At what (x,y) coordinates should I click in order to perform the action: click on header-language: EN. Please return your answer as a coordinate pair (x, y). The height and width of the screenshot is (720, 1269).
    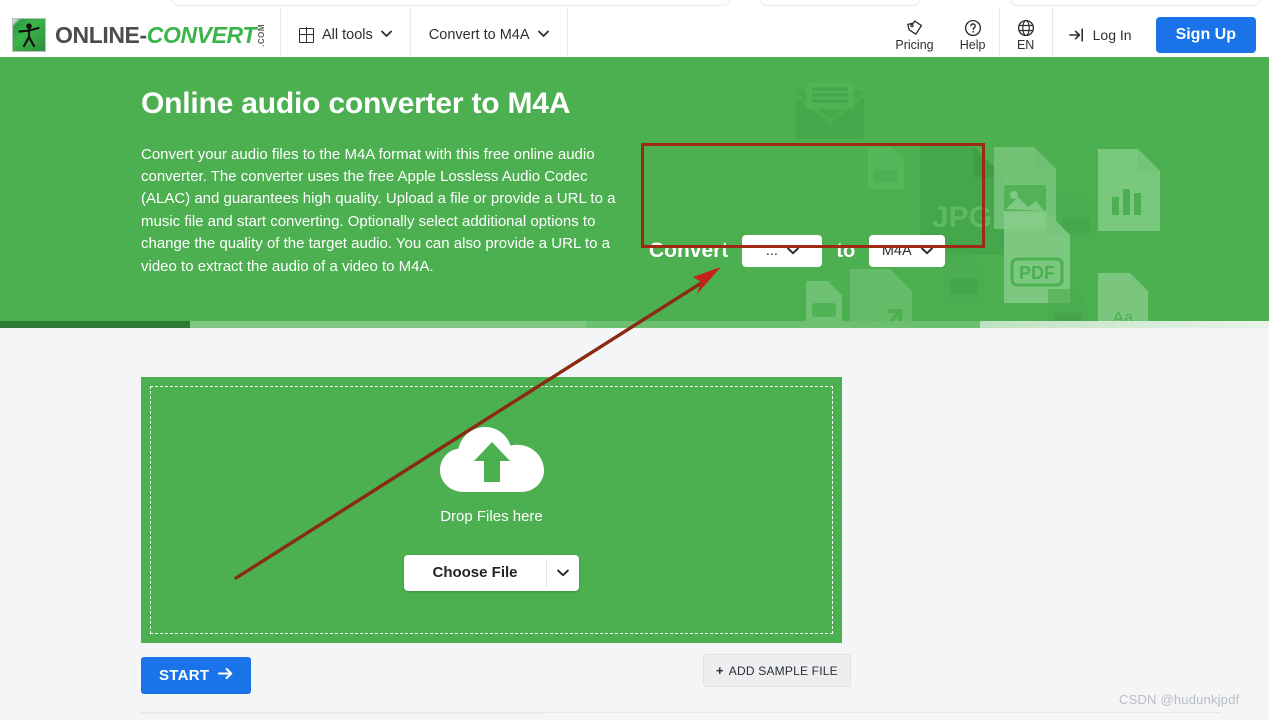
    Looking at the image, I should click on (1026, 35).